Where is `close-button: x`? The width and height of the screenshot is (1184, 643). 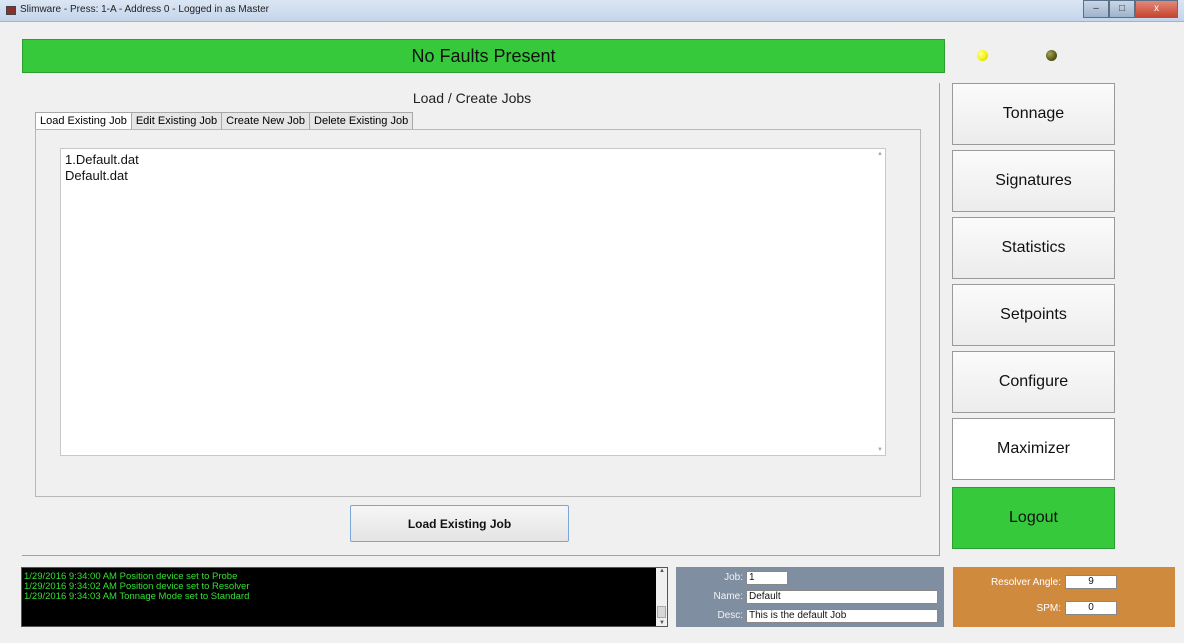 close-button: x is located at coordinates (1156, 9).